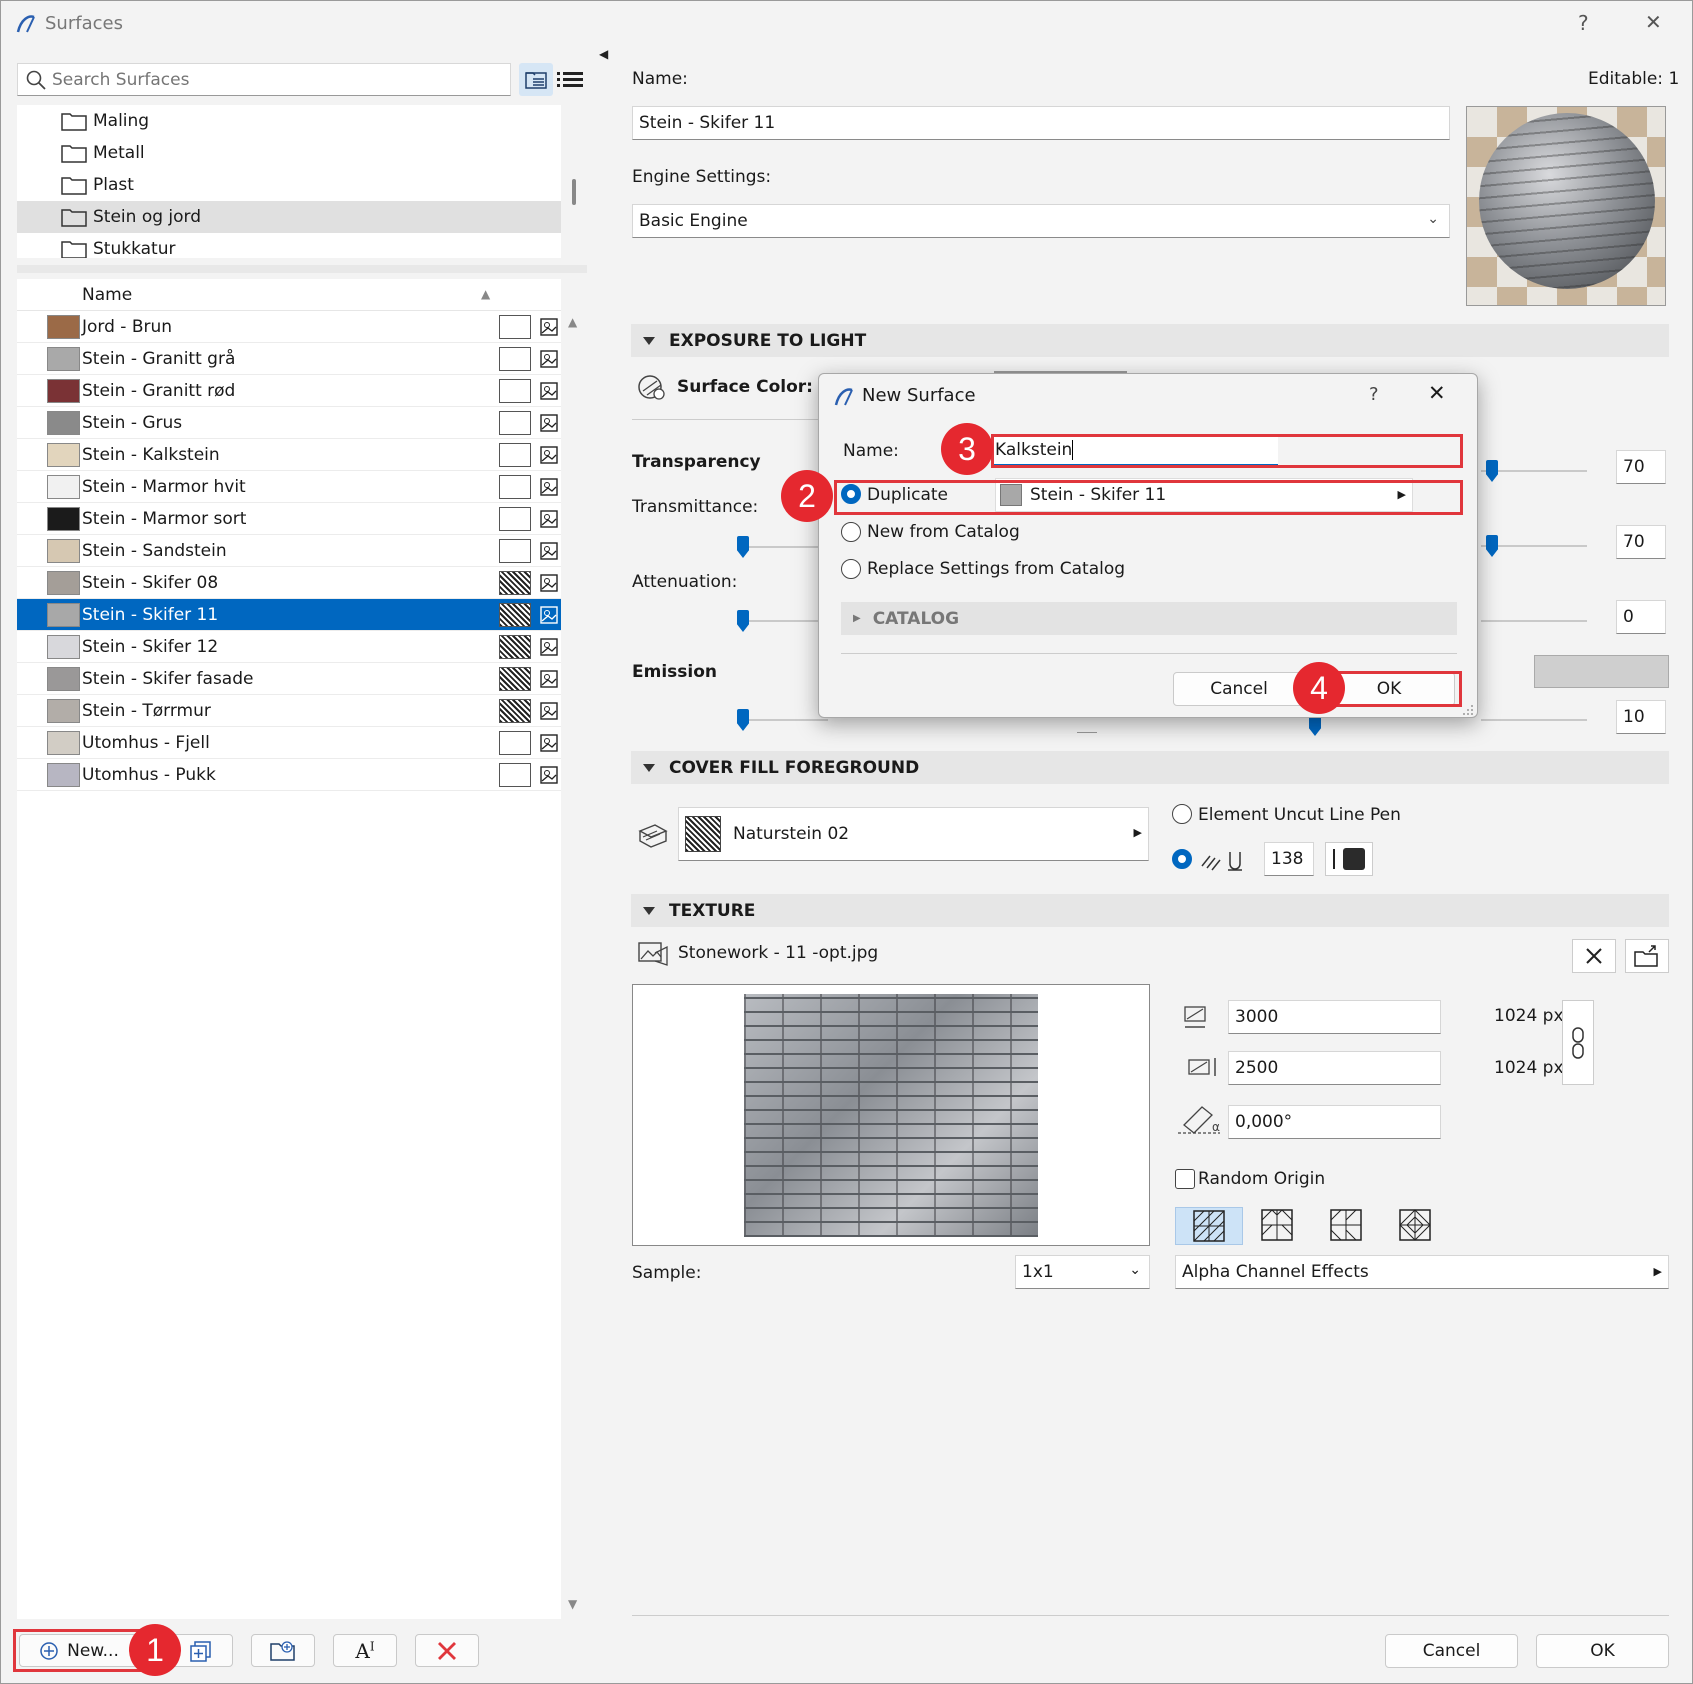 The height and width of the screenshot is (1684, 1693). Describe the element at coordinates (851, 532) in the screenshot. I see `new-from-catalog-radio` at that location.